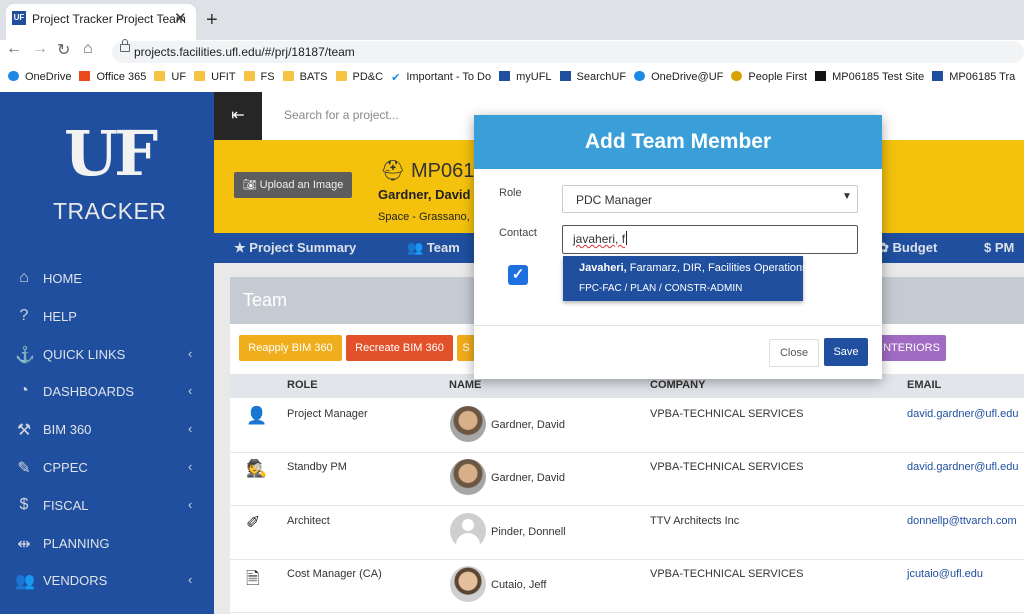  What do you see at coordinates (518, 275) in the screenshot?
I see `include-checkbox: ✓` at bounding box center [518, 275].